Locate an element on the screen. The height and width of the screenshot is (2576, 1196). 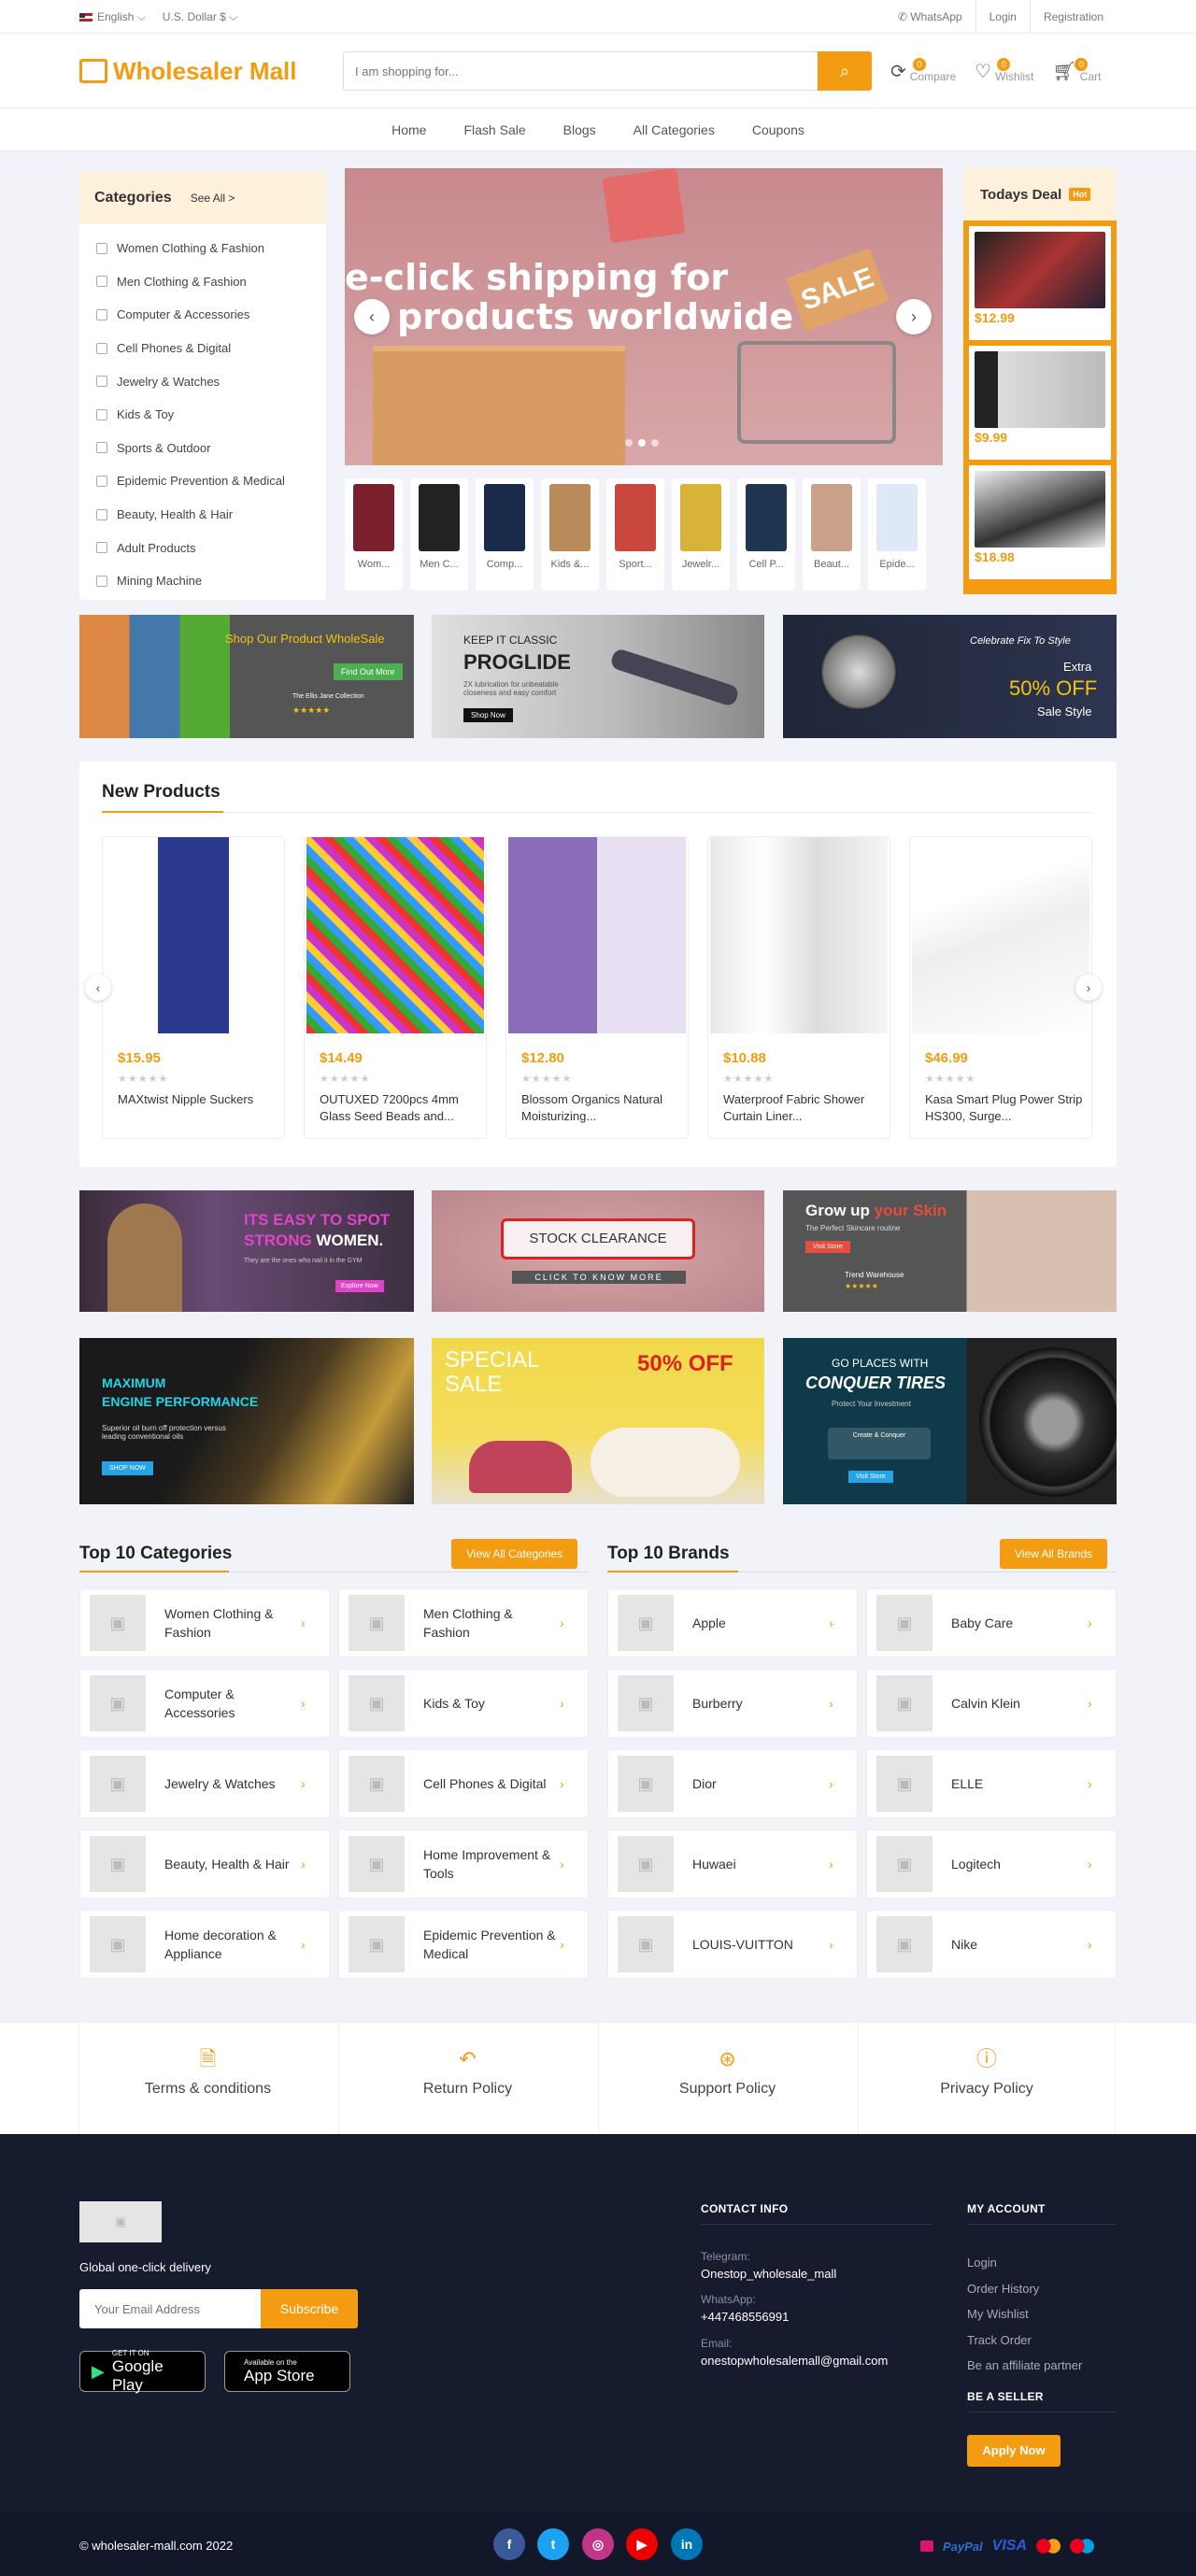
top-brand-card: ▣ Calvin Klein › is located at coordinates (991, 1703).